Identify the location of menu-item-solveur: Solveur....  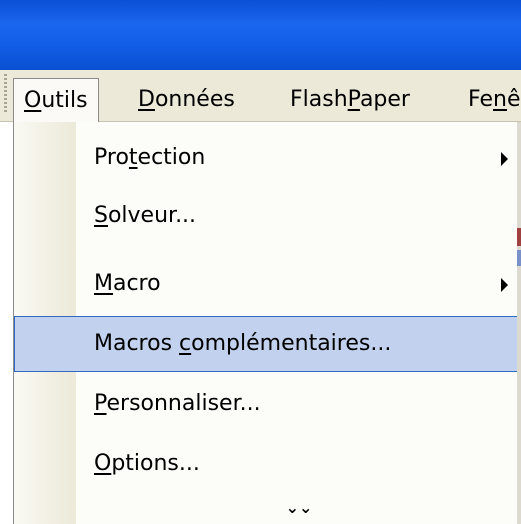
(267, 216).